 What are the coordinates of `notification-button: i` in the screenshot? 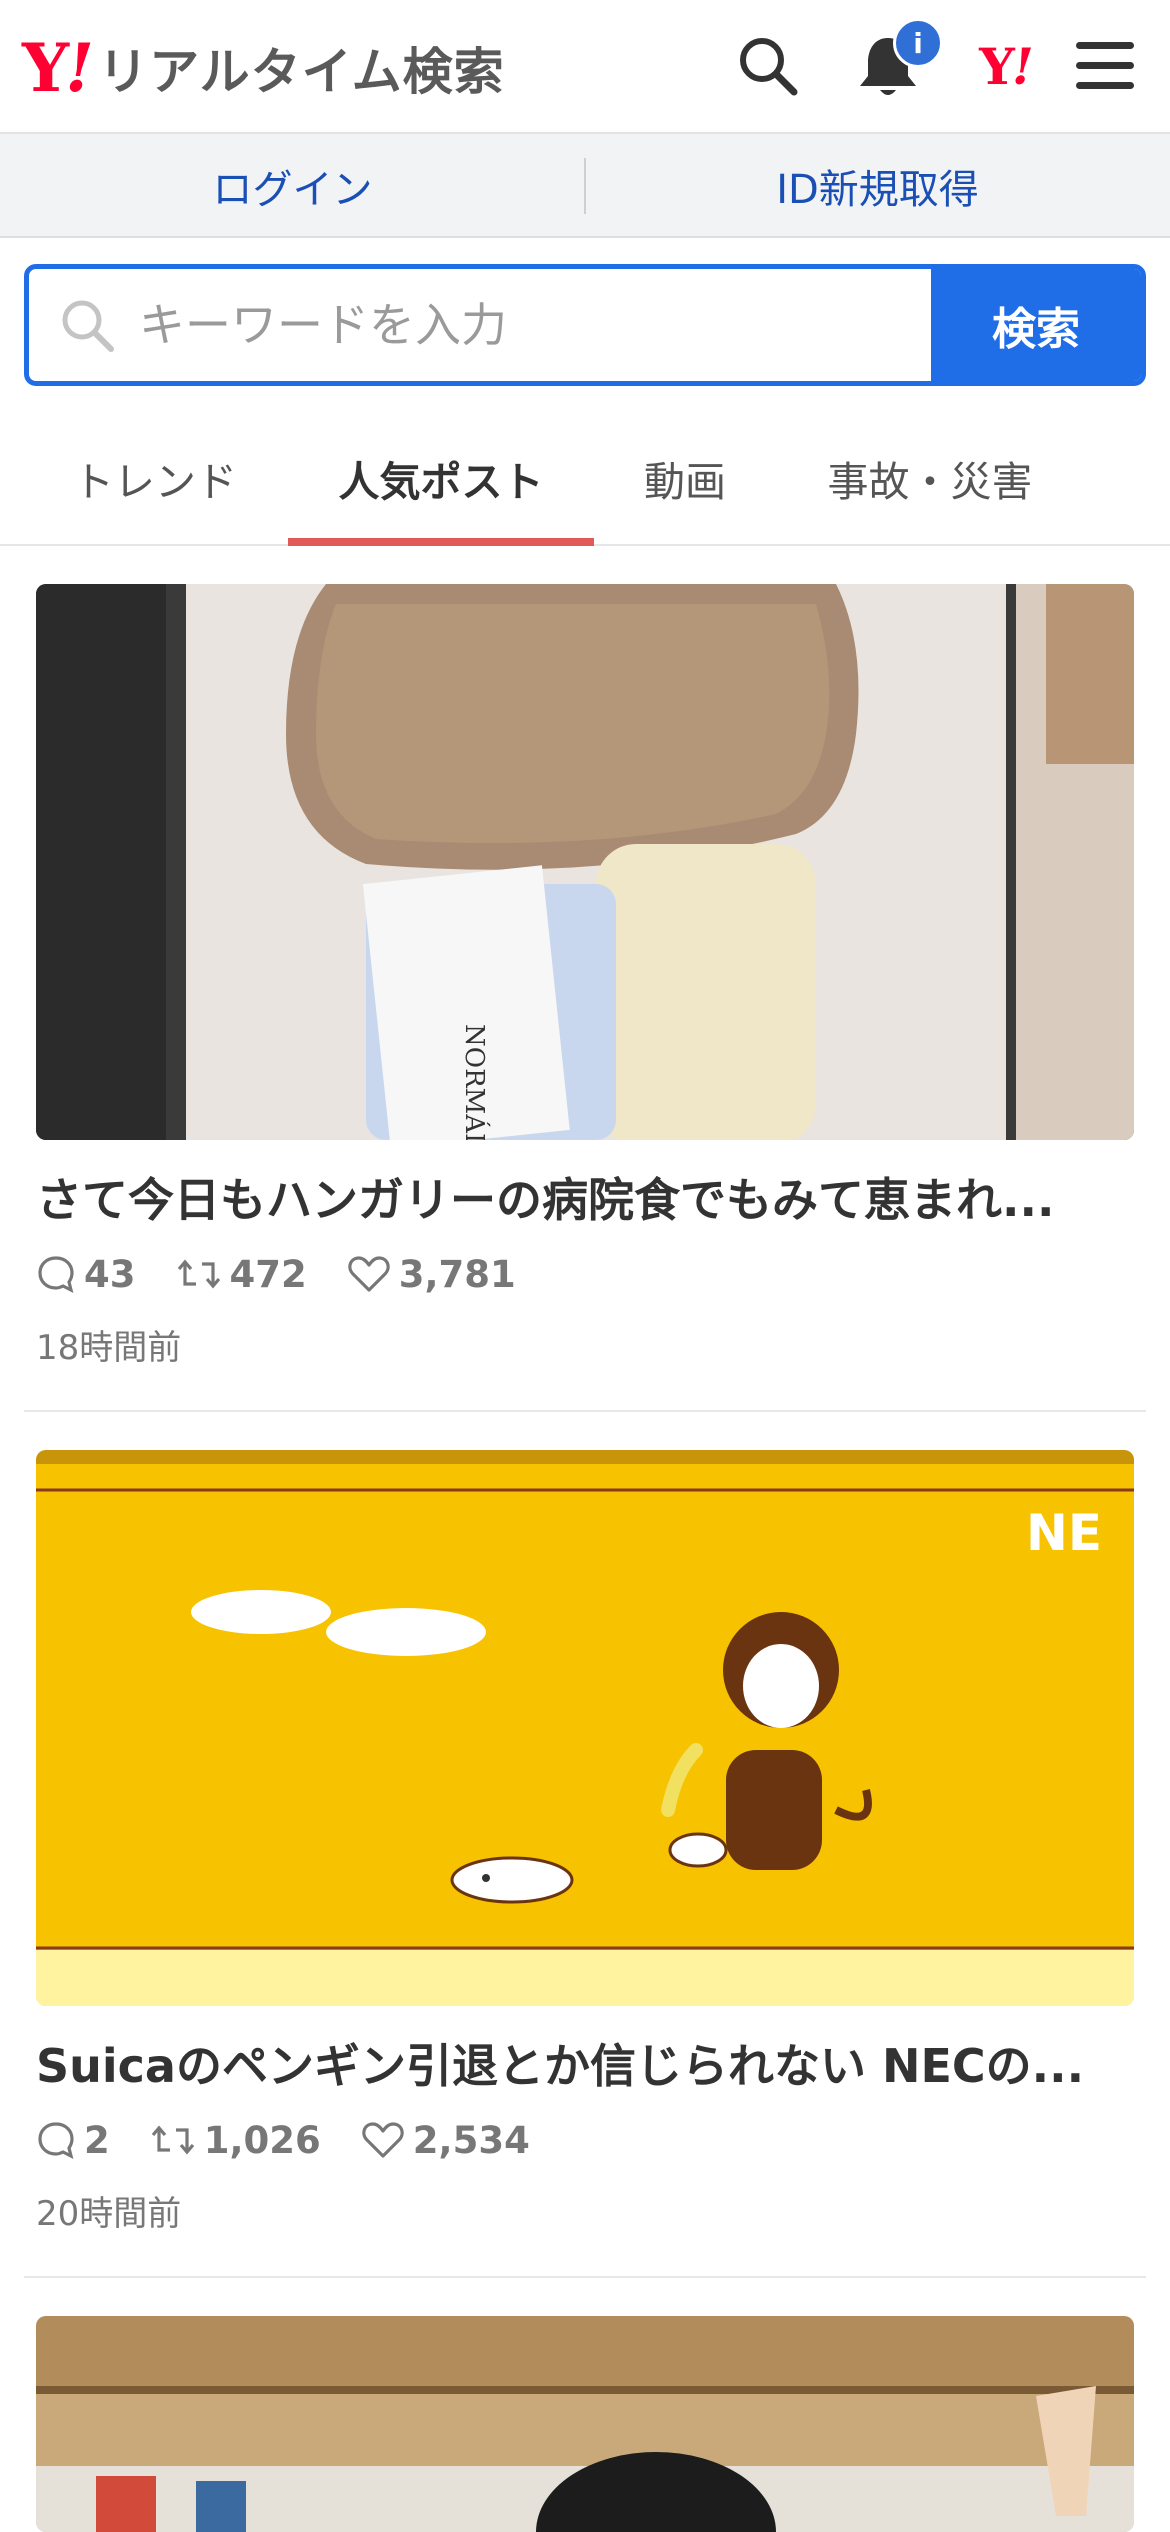 It's located at (895, 62).